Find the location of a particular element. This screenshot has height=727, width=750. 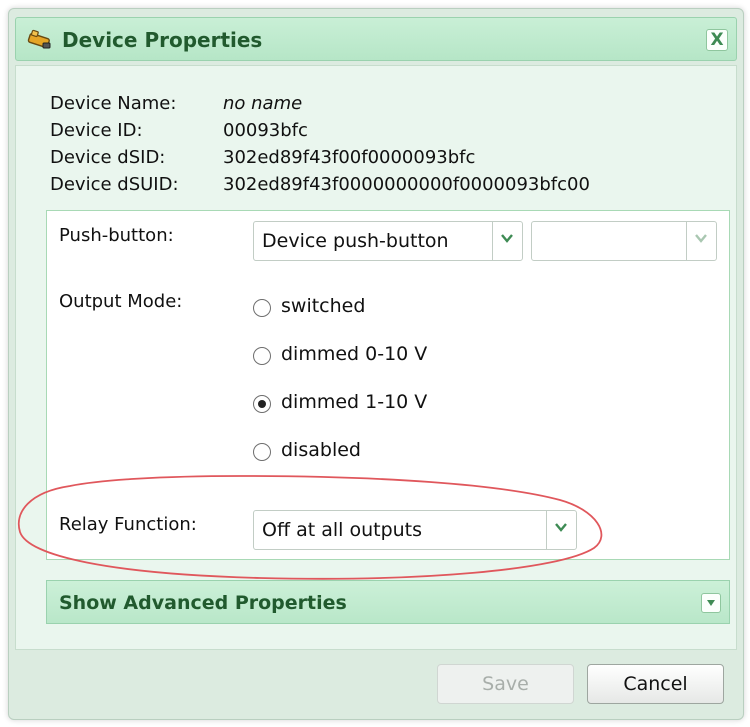

device-dsid-label: Device dSID: is located at coordinates (108, 157).